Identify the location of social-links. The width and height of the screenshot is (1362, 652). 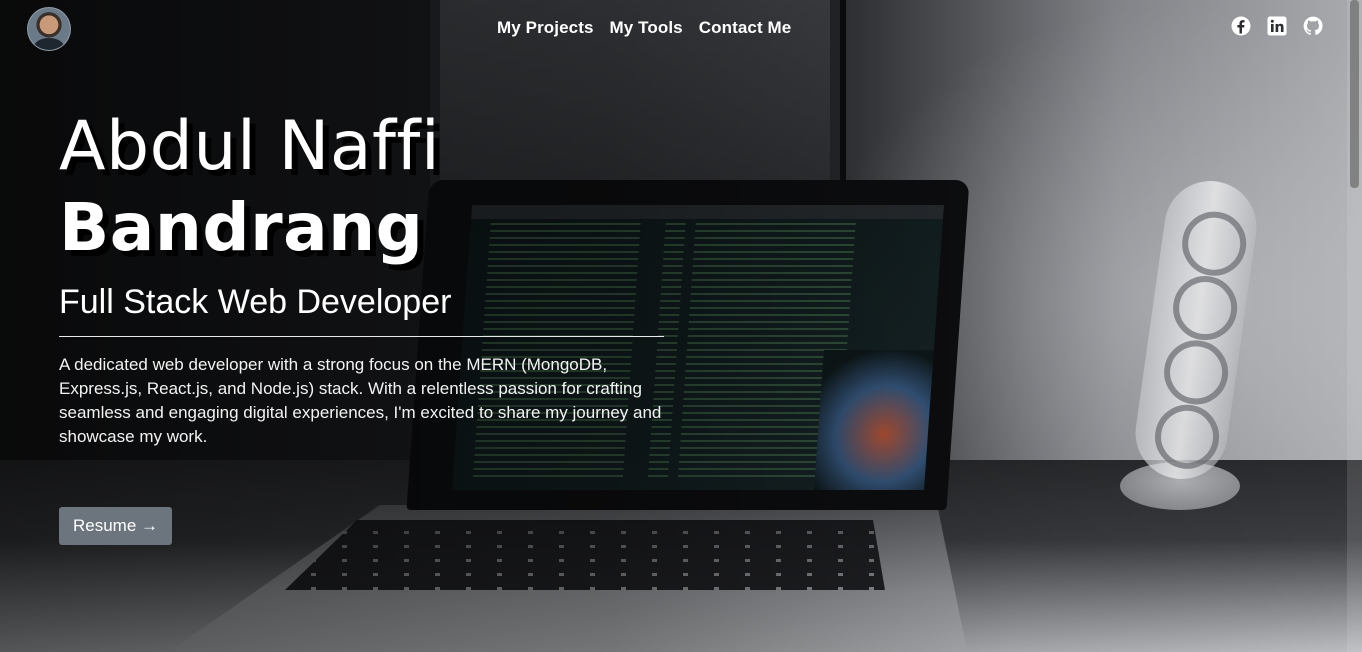
(1277, 26).